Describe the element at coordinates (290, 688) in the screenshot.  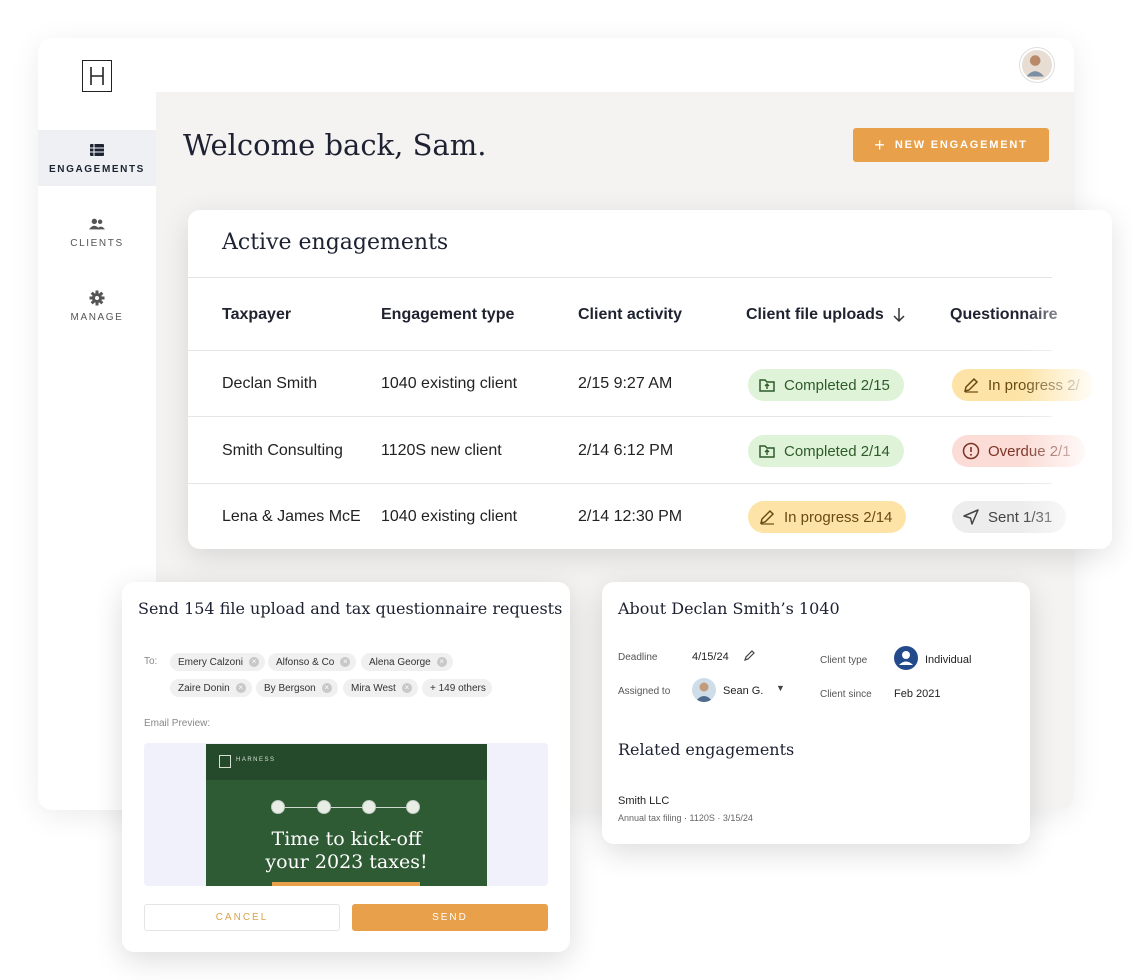
I see `chip-label: By Bergson` at that location.